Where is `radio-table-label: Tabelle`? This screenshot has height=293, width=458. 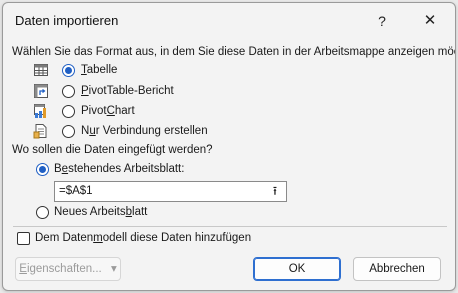 radio-table-label: Tabelle is located at coordinates (99, 70).